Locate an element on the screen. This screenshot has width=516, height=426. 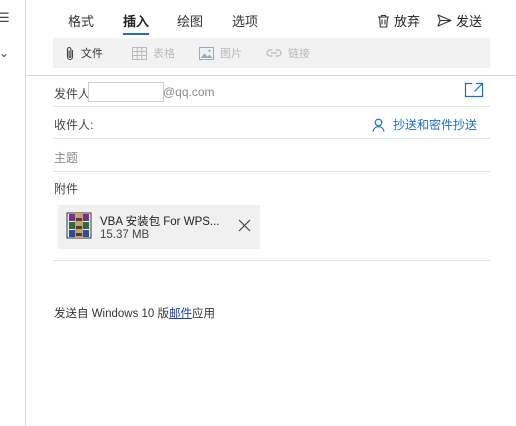
tab-draw: 绘图 is located at coordinates (190, 20).